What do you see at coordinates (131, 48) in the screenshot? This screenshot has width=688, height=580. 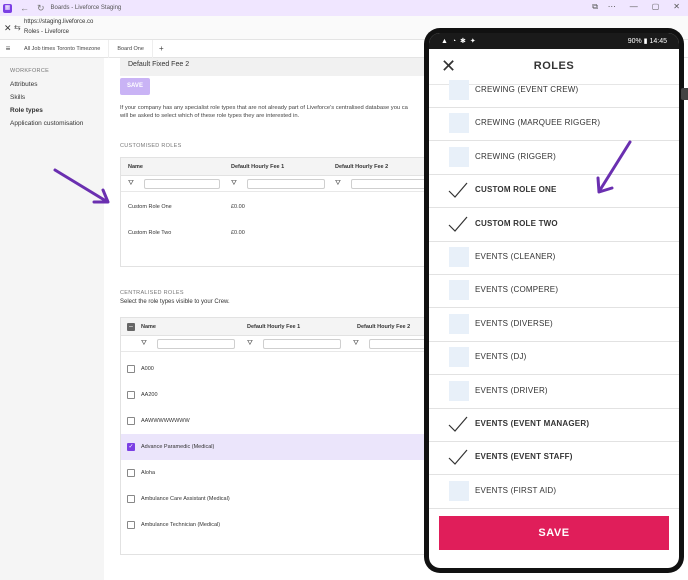 I see `tab-board-one: Board One` at bounding box center [131, 48].